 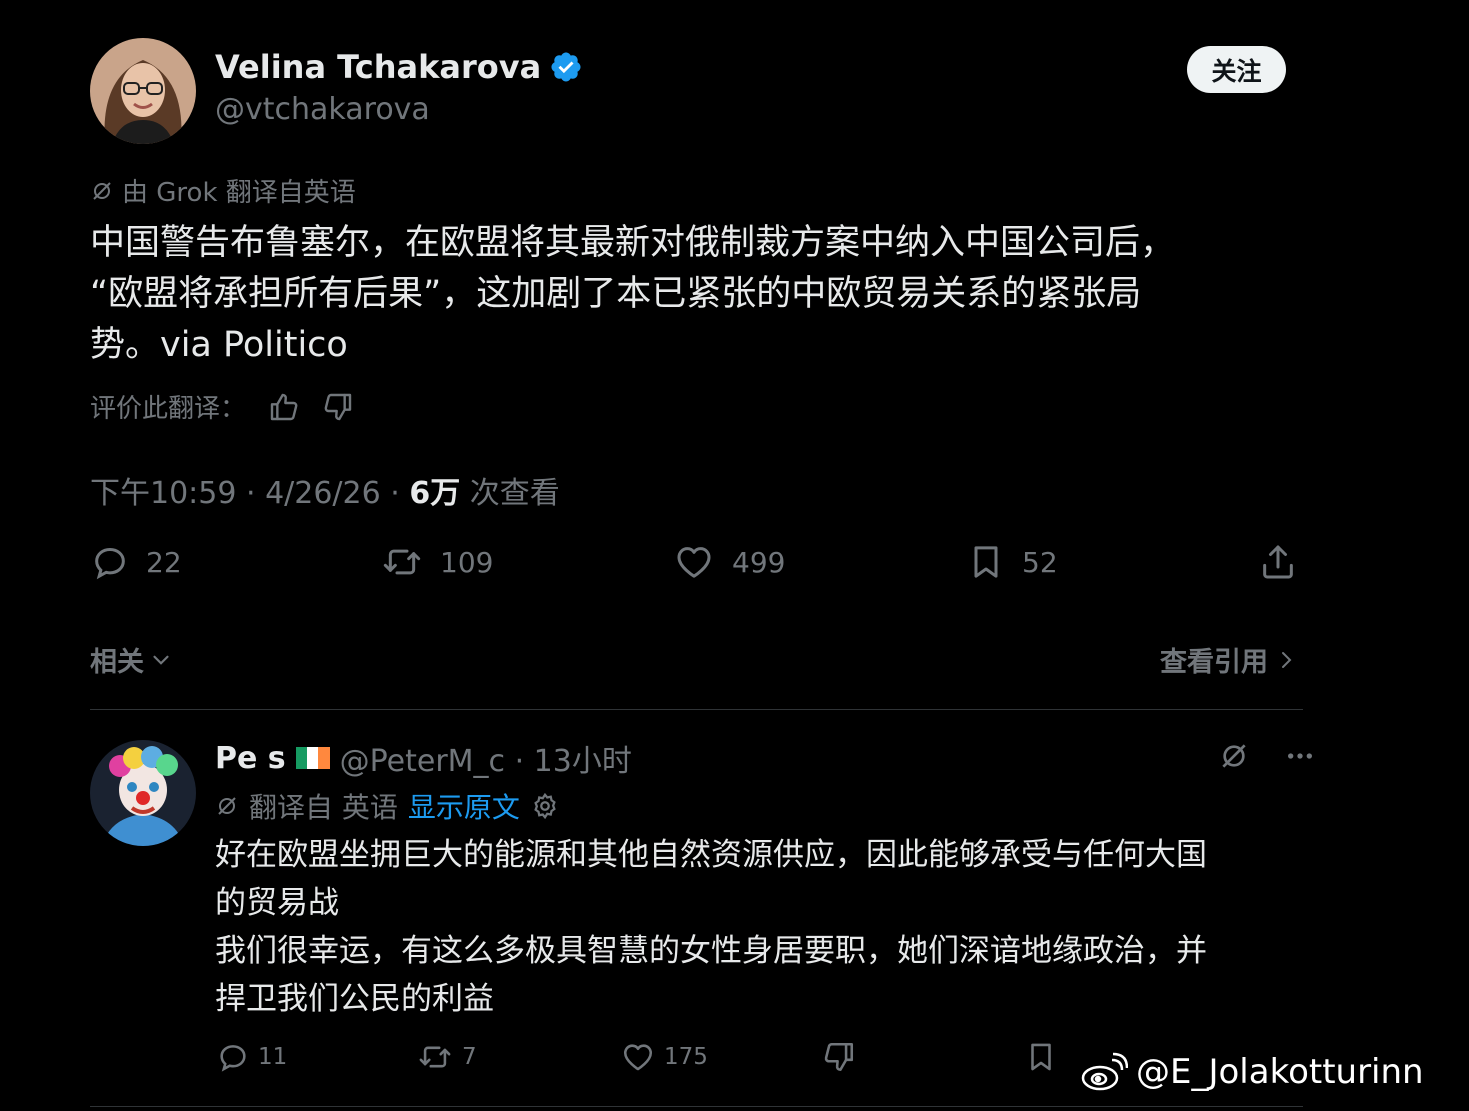 I want to click on follow-button: 关注, so click(x=1236, y=69).